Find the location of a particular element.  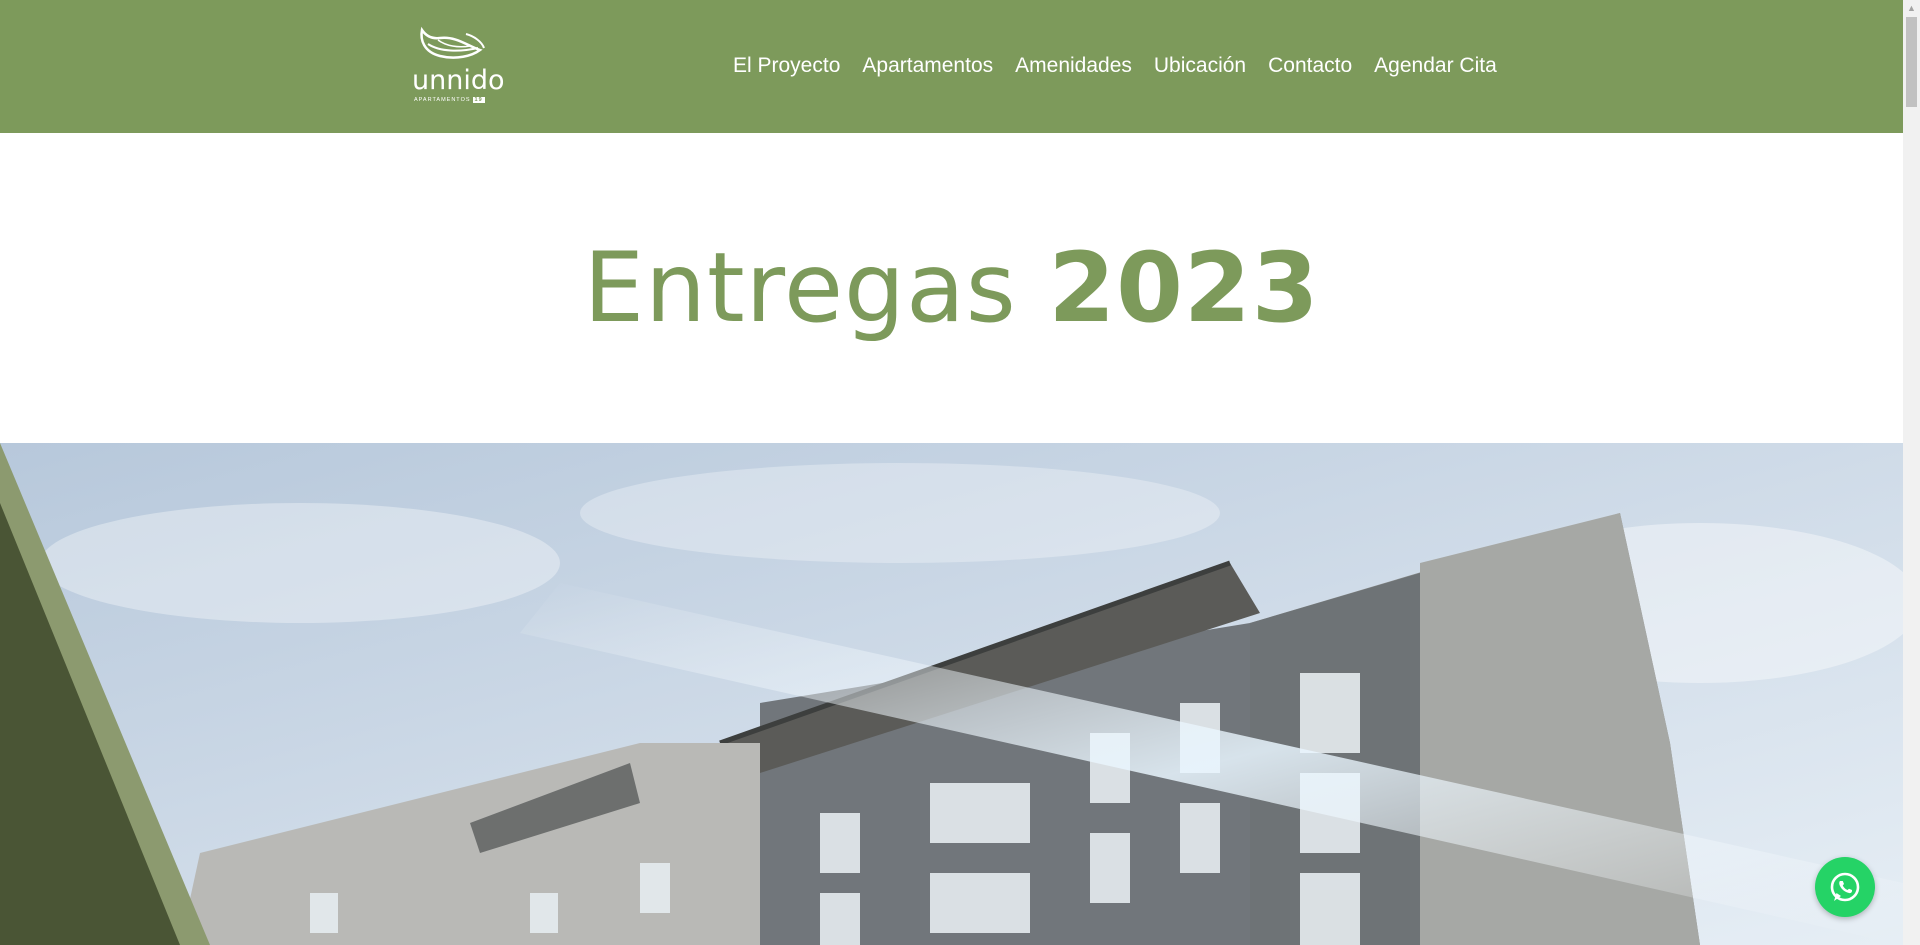

page-scrollbar: ▲ is located at coordinates (1911, 472).